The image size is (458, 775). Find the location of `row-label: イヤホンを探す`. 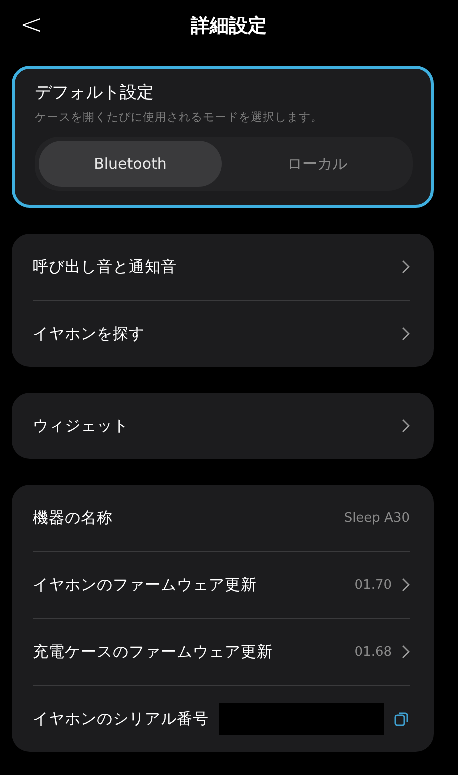

row-label: イヤホンを探す is located at coordinates (212, 334).